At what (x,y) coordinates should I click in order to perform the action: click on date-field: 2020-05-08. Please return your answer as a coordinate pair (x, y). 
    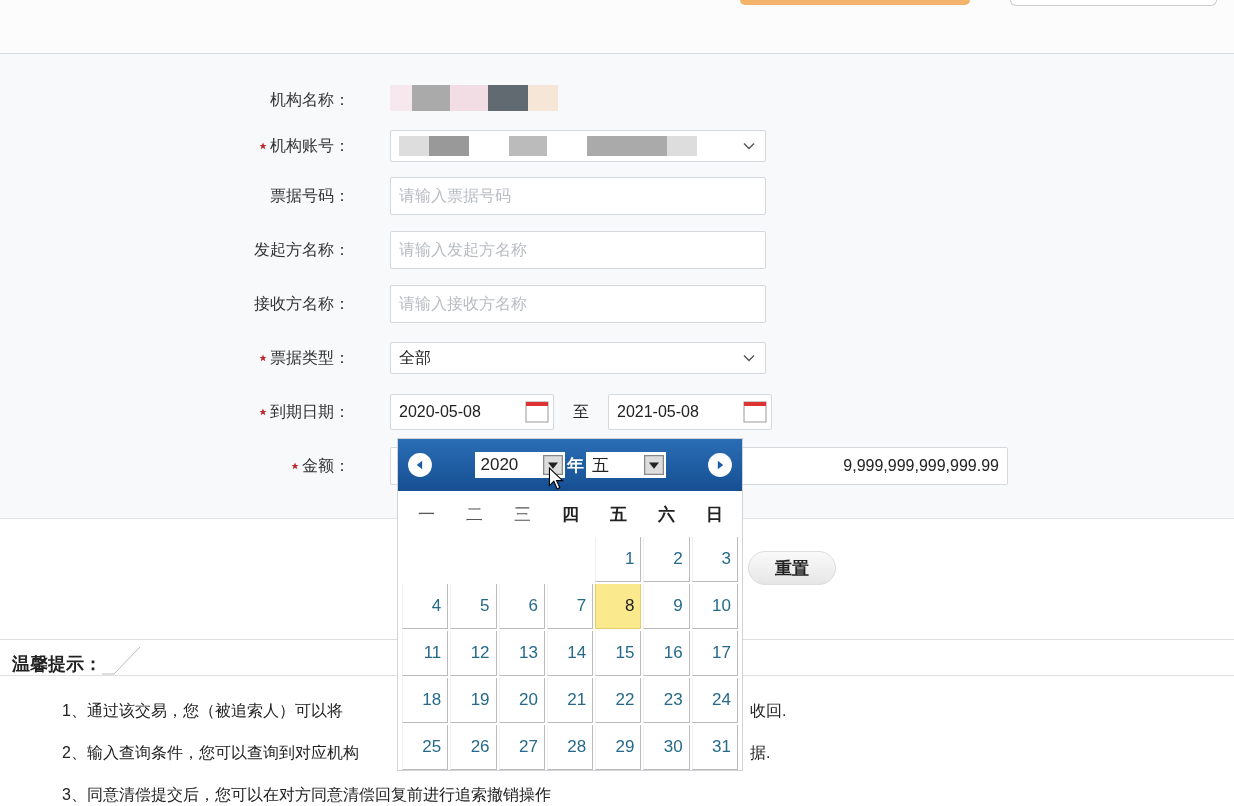
    Looking at the image, I should click on (472, 412).